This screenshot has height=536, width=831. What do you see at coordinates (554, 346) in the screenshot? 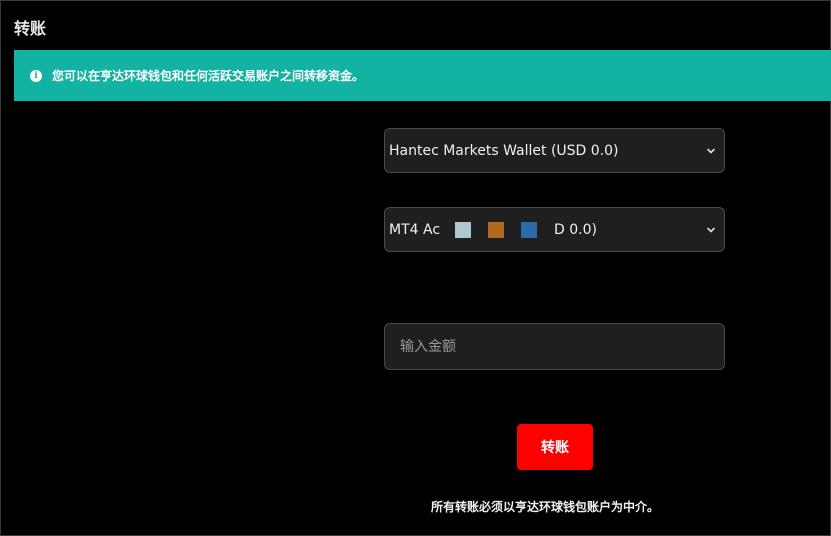
I see `amount-input` at bounding box center [554, 346].